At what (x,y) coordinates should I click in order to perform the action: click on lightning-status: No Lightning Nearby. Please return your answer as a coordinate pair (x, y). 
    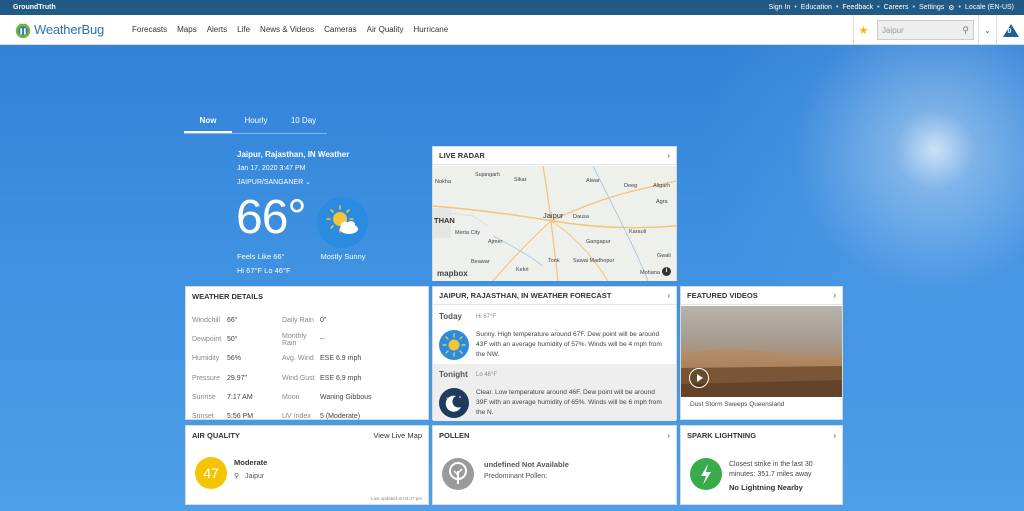
    Looking at the image, I should click on (766, 487).